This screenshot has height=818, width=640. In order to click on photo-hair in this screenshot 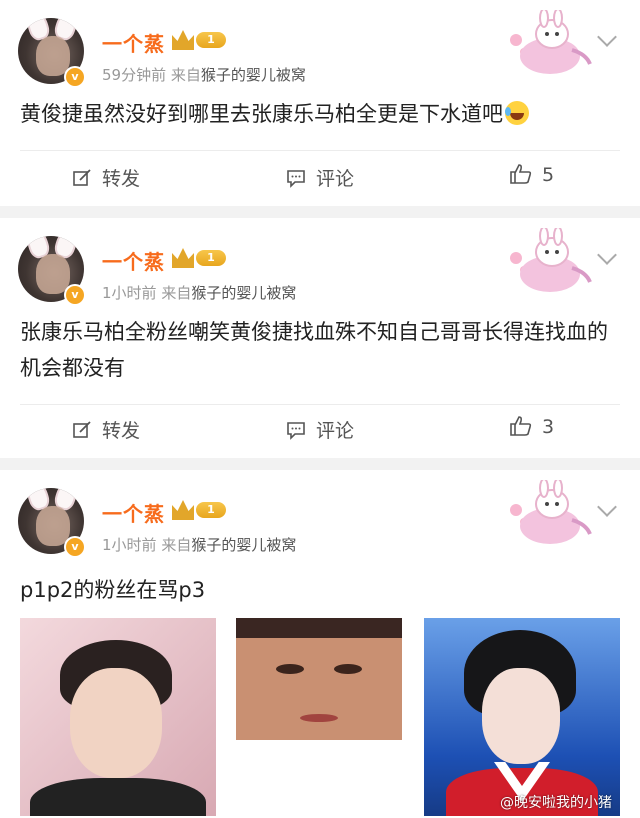, I will do `click(319, 628)`.